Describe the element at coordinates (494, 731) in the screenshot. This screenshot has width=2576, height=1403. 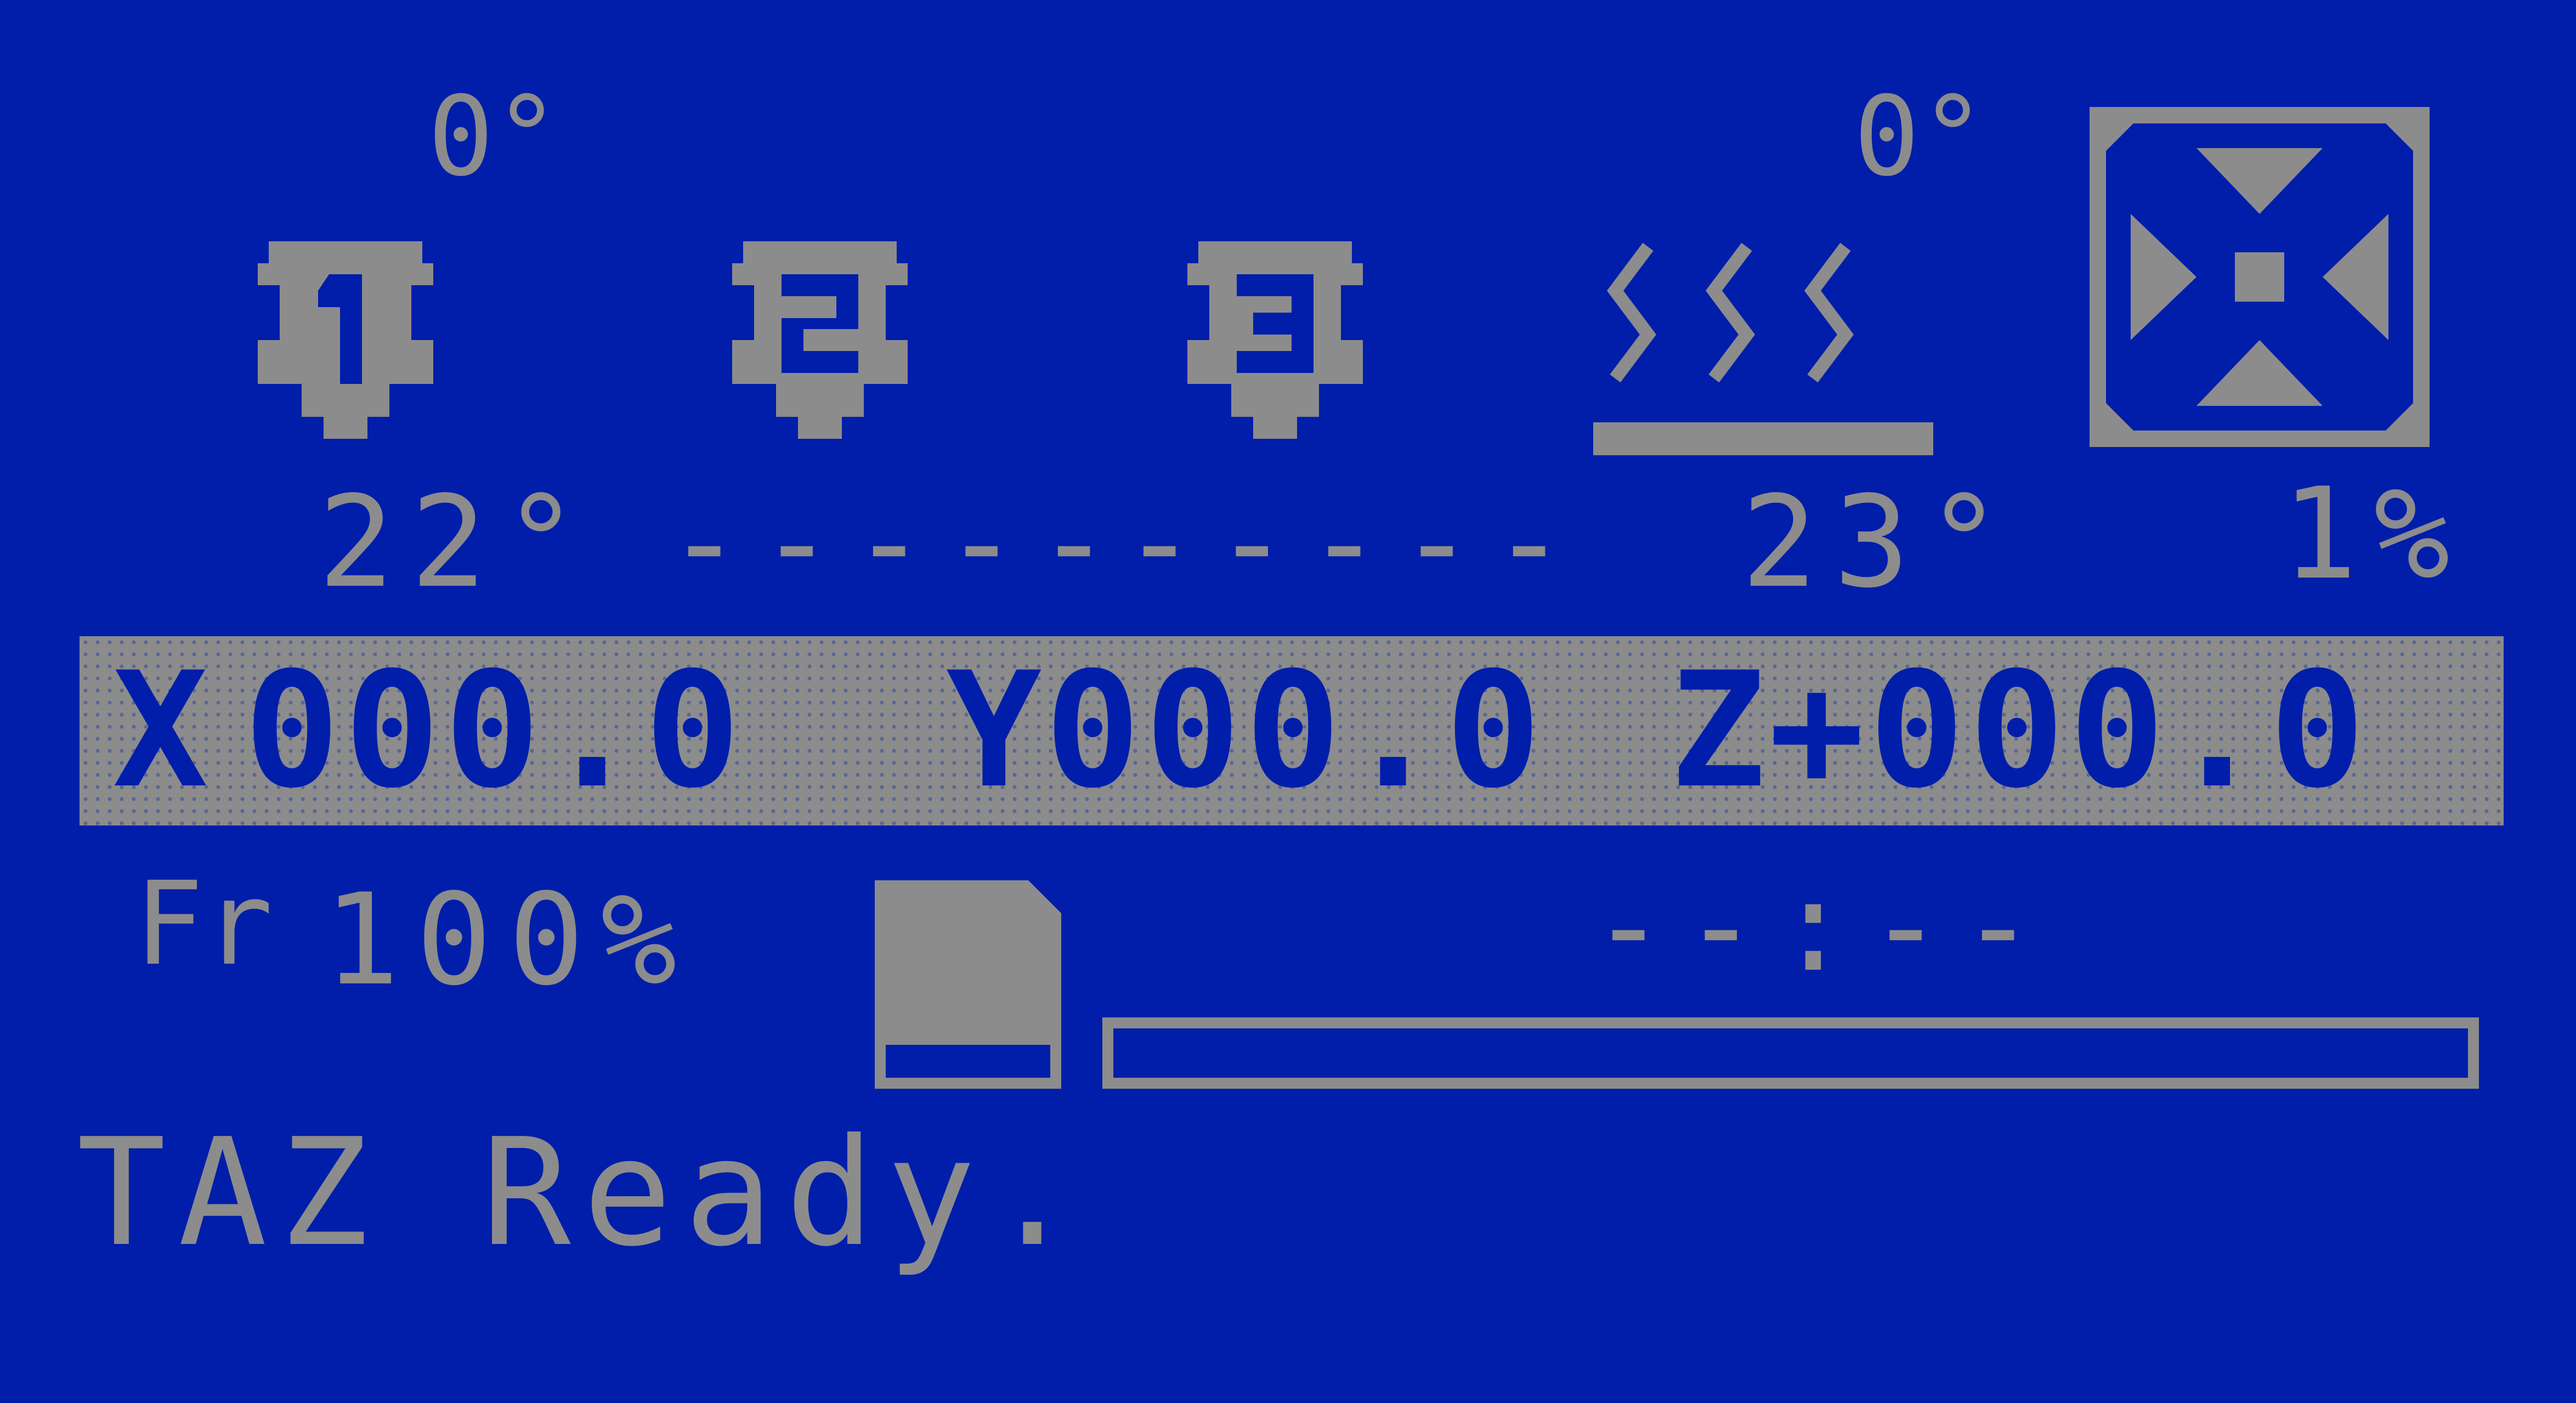
I see `x-axis-value: 000.0` at that location.